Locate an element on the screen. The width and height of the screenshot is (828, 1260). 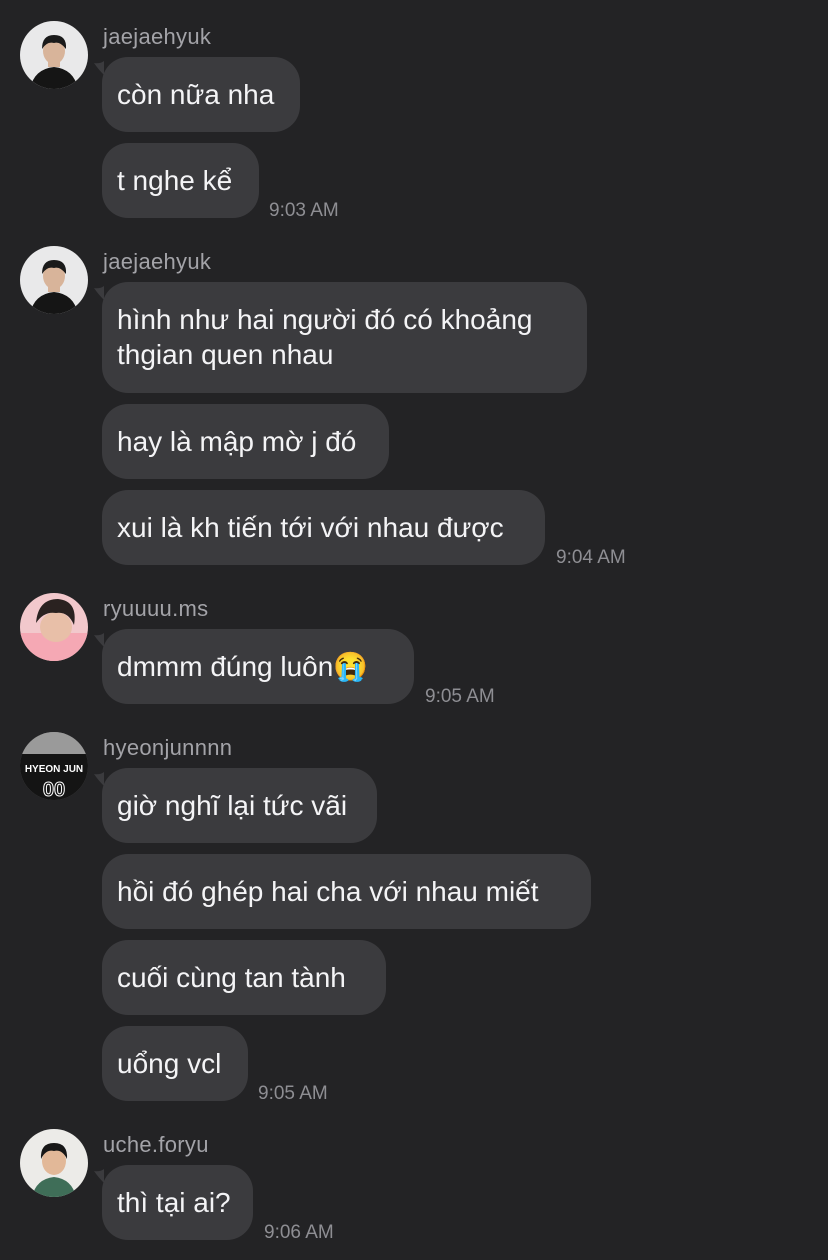
message-bubble: hay là mập mờ j đó is located at coordinates (245, 441).